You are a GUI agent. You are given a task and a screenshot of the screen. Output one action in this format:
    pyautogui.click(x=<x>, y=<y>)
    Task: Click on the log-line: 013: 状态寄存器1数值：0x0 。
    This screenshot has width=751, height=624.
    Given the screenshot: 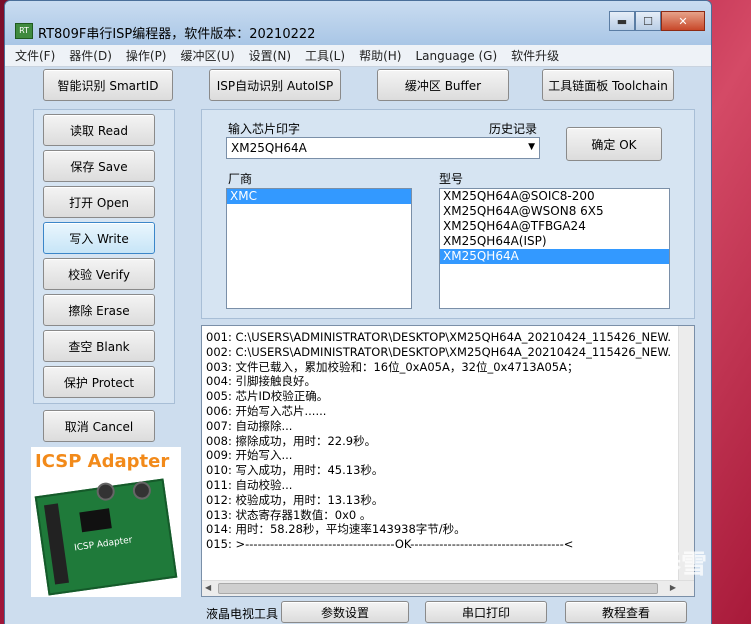 What is the action you would take?
    pyautogui.click(x=289, y=514)
    